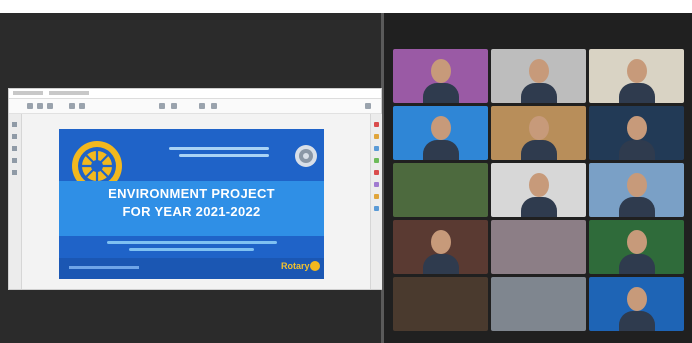  I want to click on slide-sidebar, so click(15, 201).